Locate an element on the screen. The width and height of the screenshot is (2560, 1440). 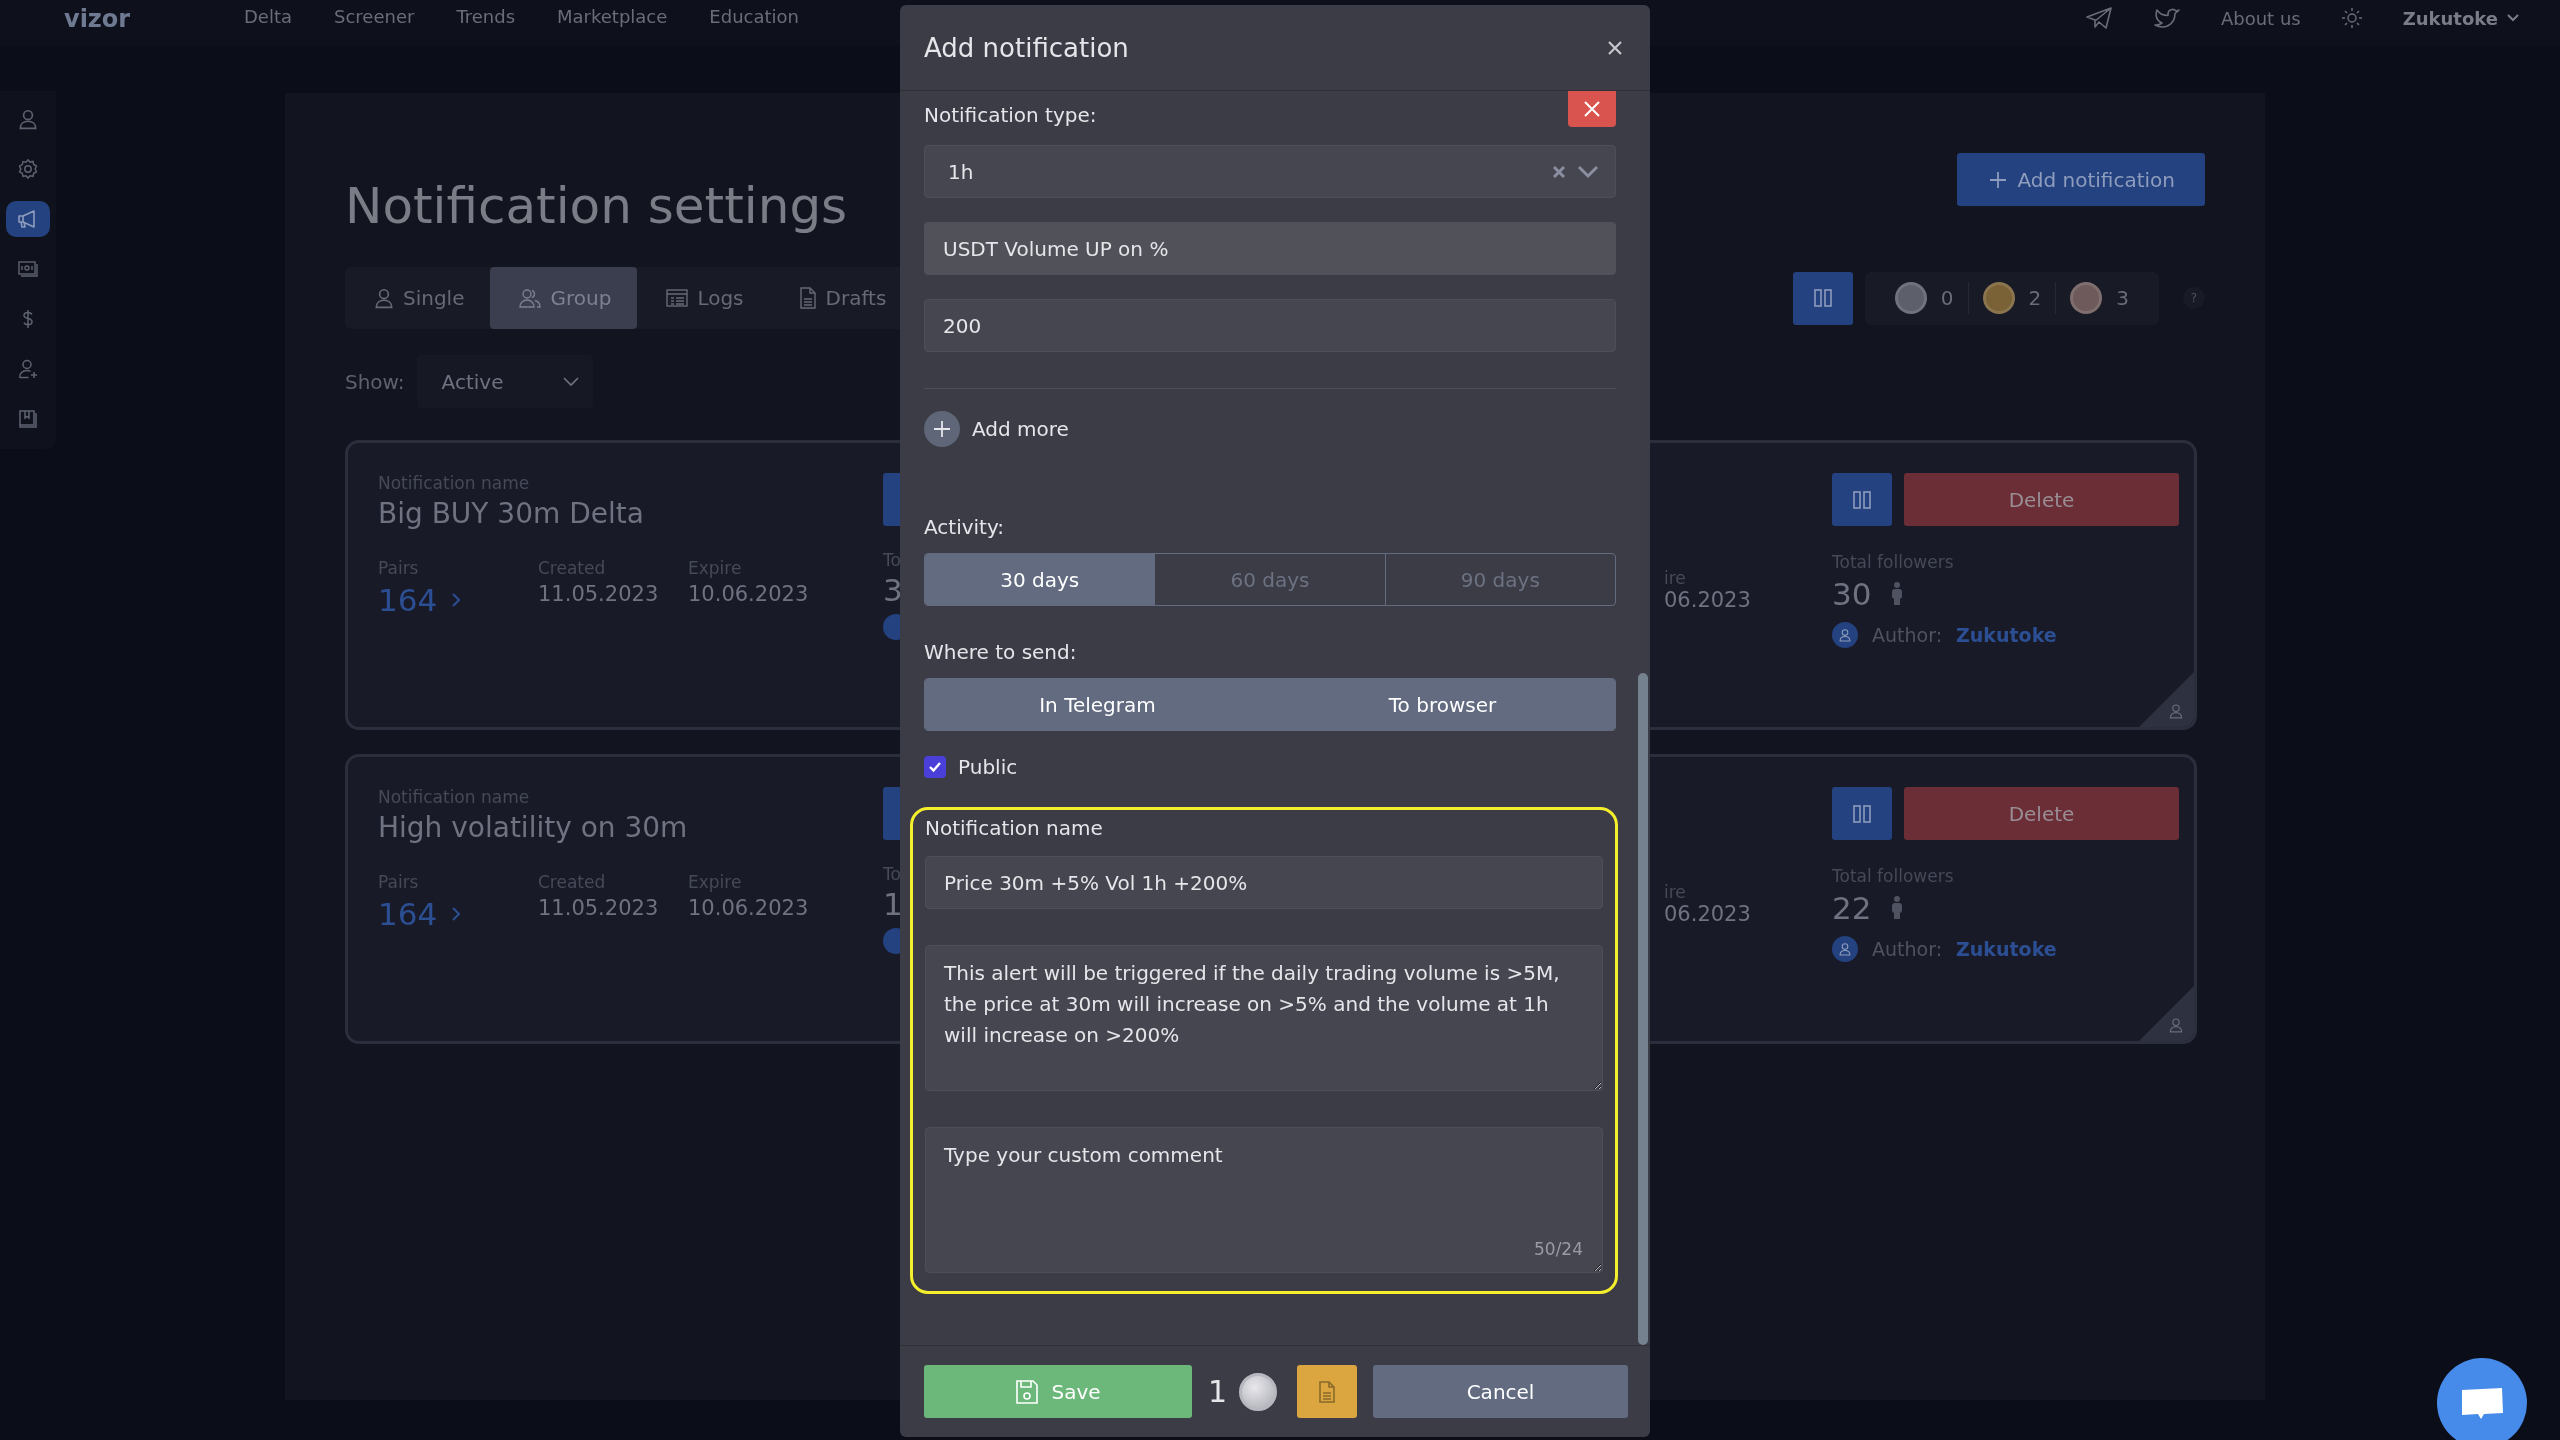
field-label: Where to send: is located at coordinates (1001, 652).